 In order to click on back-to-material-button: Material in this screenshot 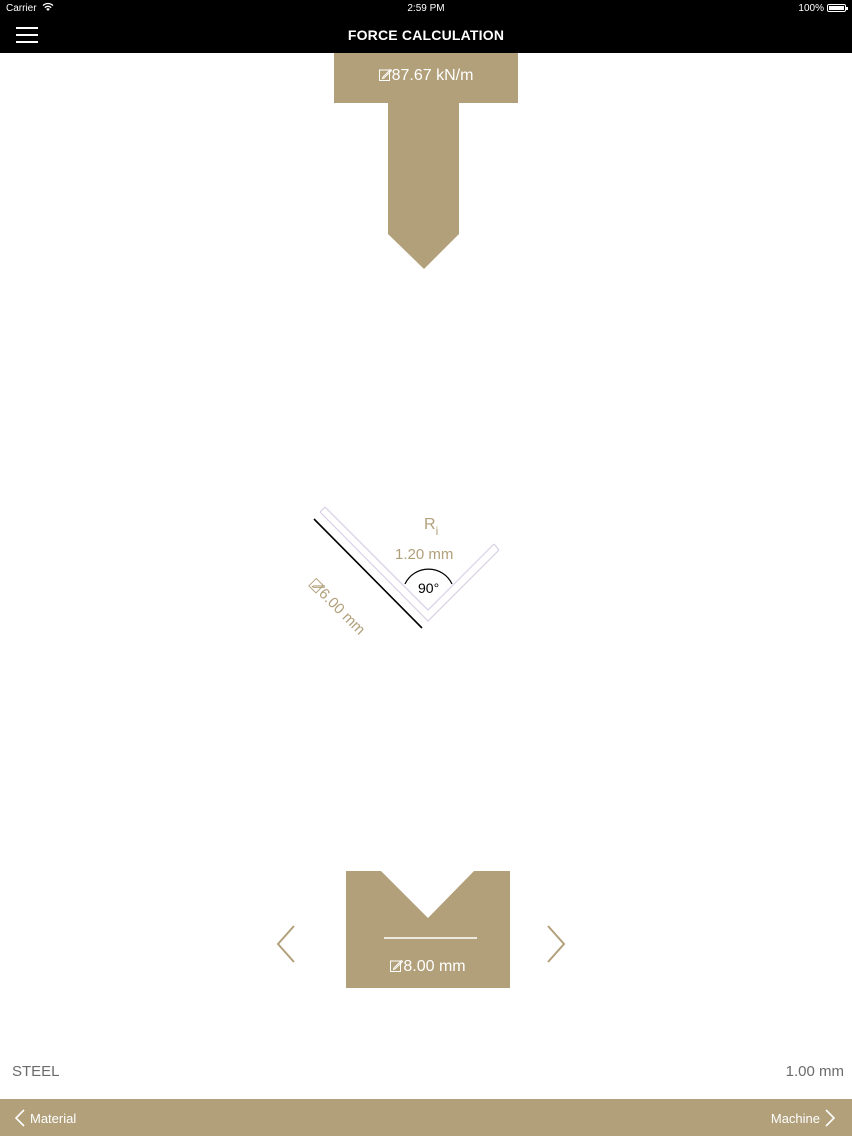, I will do `click(45, 1118)`.